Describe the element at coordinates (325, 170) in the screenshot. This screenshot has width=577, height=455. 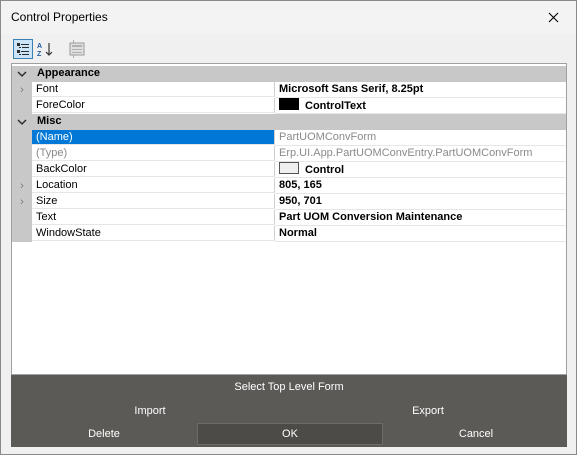
I see `property-value-text: Control` at that location.